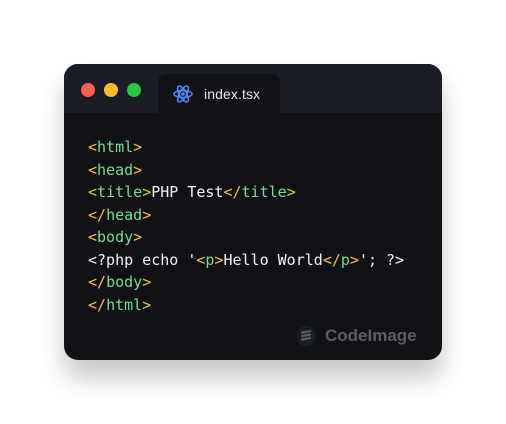 The width and height of the screenshot is (506, 424). Describe the element at coordinates (187, 192) in the screenshot. I see `code-token-text: PHP Test` at that location.